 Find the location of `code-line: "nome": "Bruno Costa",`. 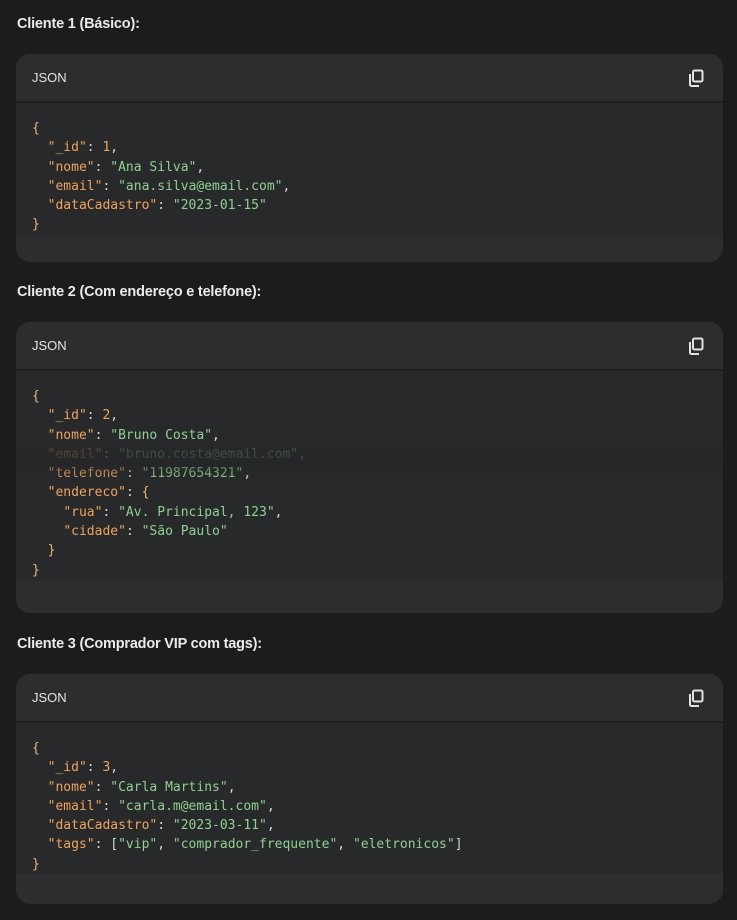

code-line: "nome": "Bruno Costa", is located at coordinates (369, 435).